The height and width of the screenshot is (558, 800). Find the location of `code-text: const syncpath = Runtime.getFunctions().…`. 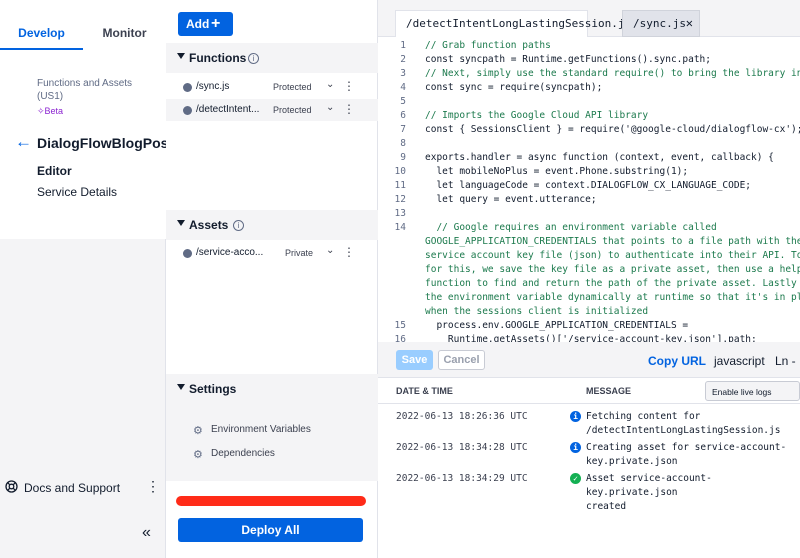

code-text: const syncpath = Runtime.getFunctions().… is located at coordinates (568, 59).